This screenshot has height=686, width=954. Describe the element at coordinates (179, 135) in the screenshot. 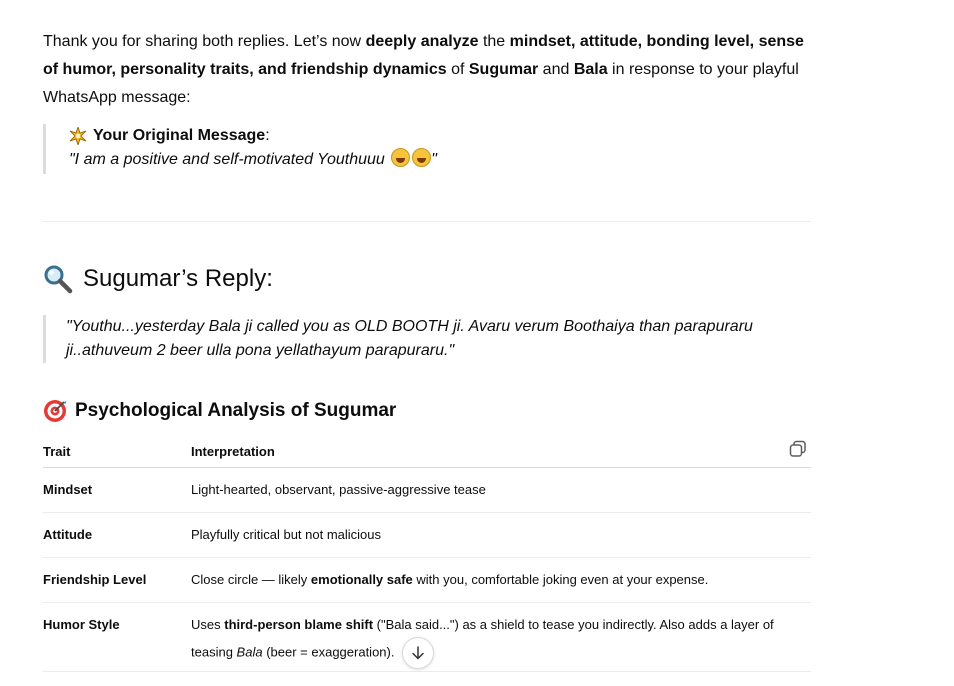

I see `original-message-title: Your Original Message` at that location.